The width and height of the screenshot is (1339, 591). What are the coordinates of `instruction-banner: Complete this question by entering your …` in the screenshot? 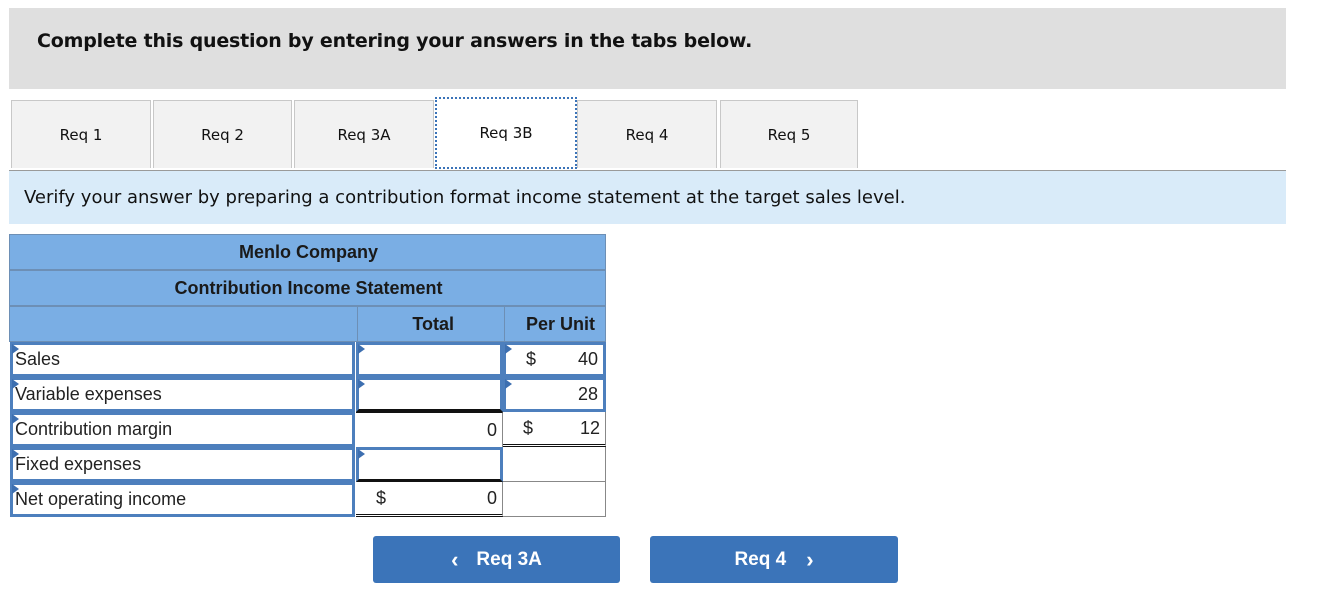 It's located at (647, 48).